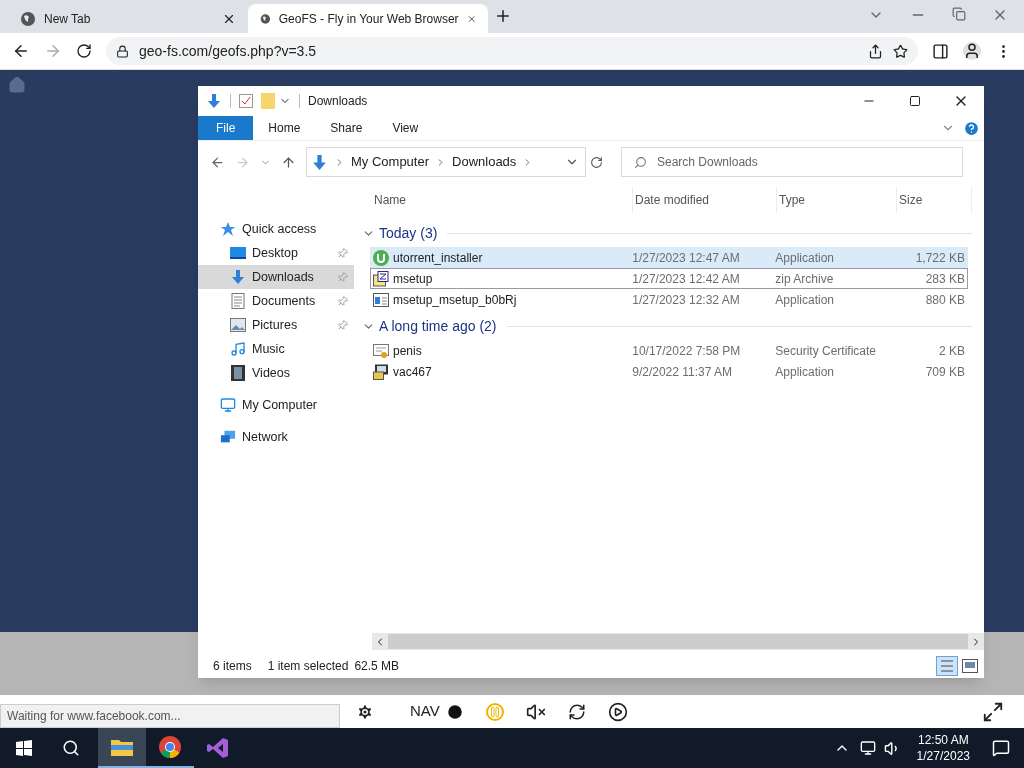 This screenshot has height=768, width=1024. Describe the element at coordinates (943, 740) in the screenshot. I see `clock-time: 12:50 AM` at that location.